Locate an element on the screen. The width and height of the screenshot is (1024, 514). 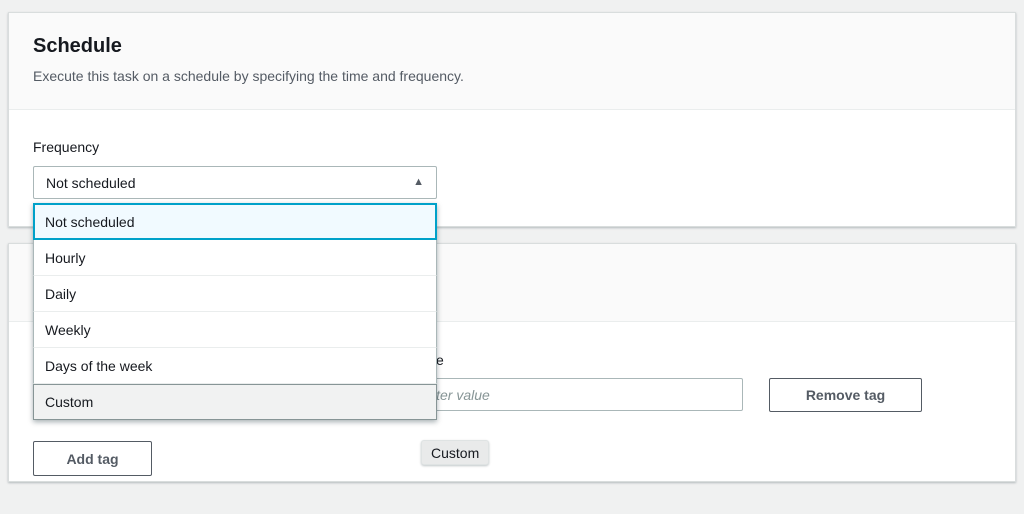
caret-up-icon: ▲ is located at coordinates (418, 182).